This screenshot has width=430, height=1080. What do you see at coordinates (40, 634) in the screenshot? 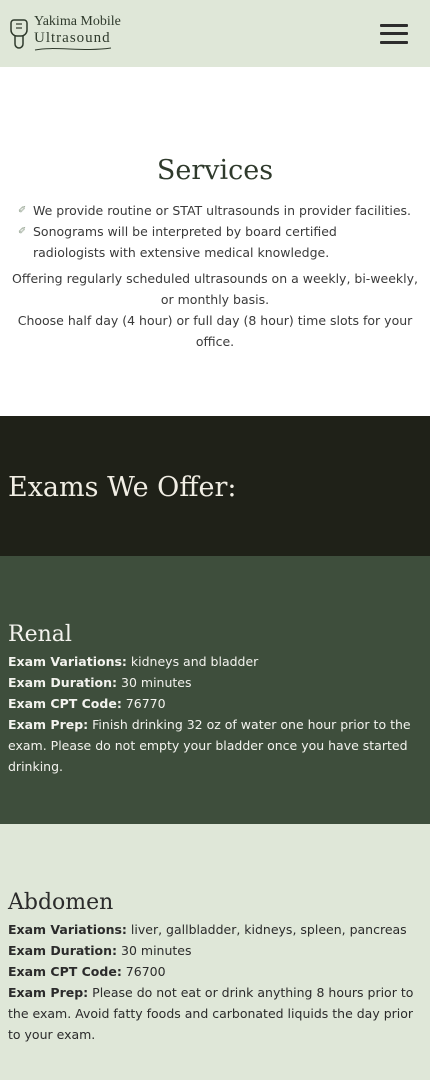
I see `exam-title: Renal` at bounding box center [40, 634].